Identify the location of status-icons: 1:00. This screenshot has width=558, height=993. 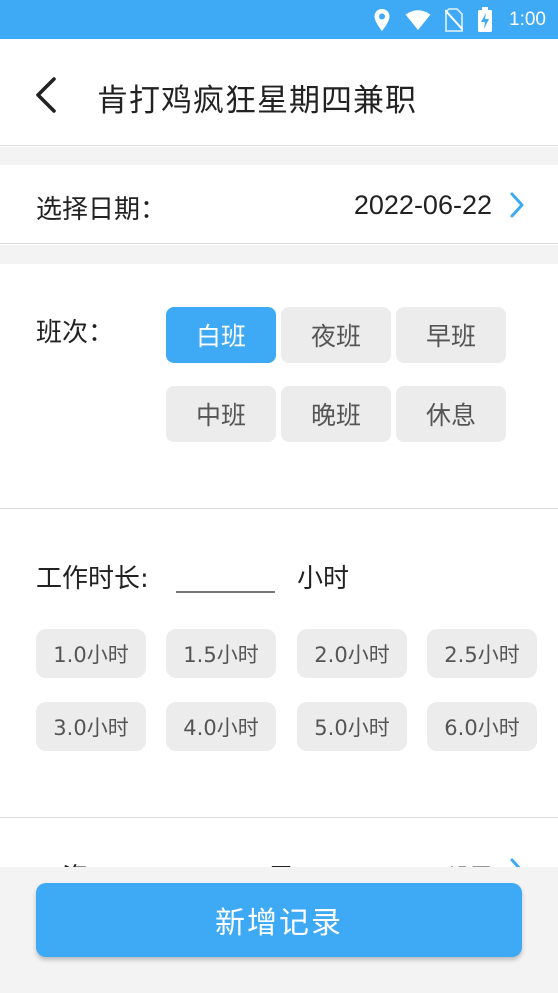
(459, 20).